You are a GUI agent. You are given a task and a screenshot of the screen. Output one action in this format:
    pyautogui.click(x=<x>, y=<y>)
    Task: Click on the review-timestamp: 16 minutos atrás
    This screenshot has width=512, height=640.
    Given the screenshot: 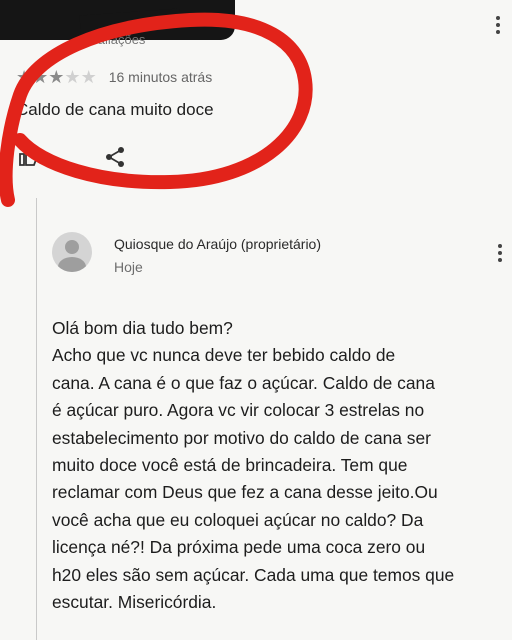 What is the action you would take?
    pyautogui.click(x=160, y=77)
    